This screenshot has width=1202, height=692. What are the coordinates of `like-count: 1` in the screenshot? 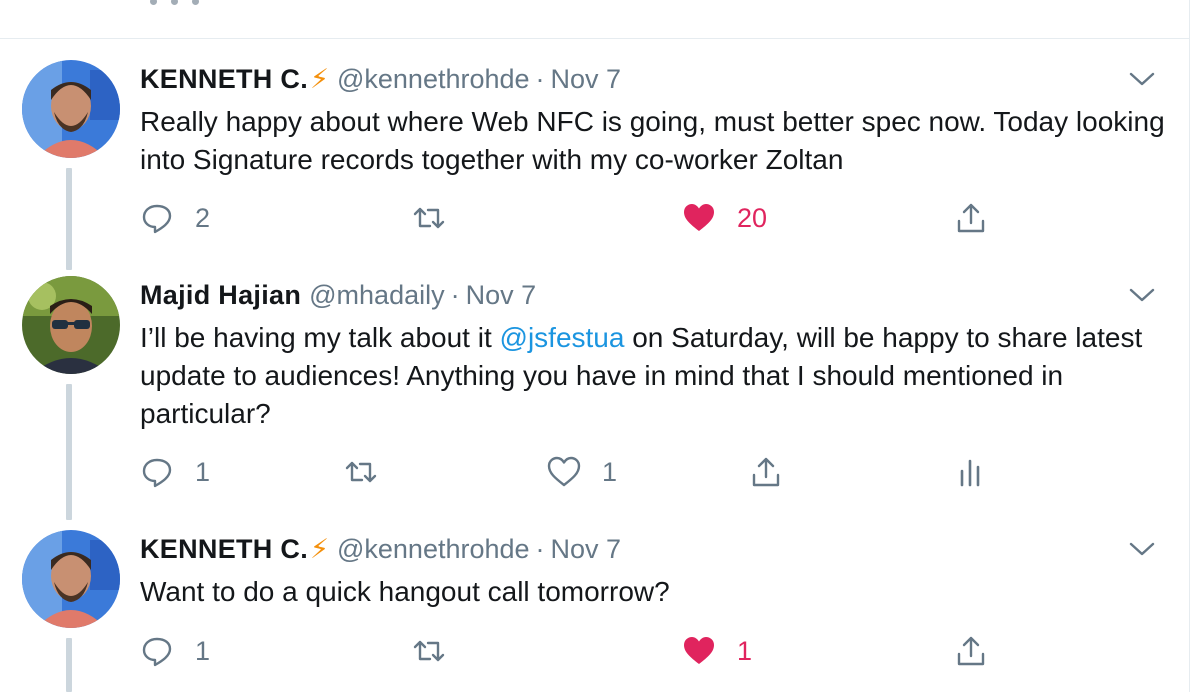 It's located at (745, 650).